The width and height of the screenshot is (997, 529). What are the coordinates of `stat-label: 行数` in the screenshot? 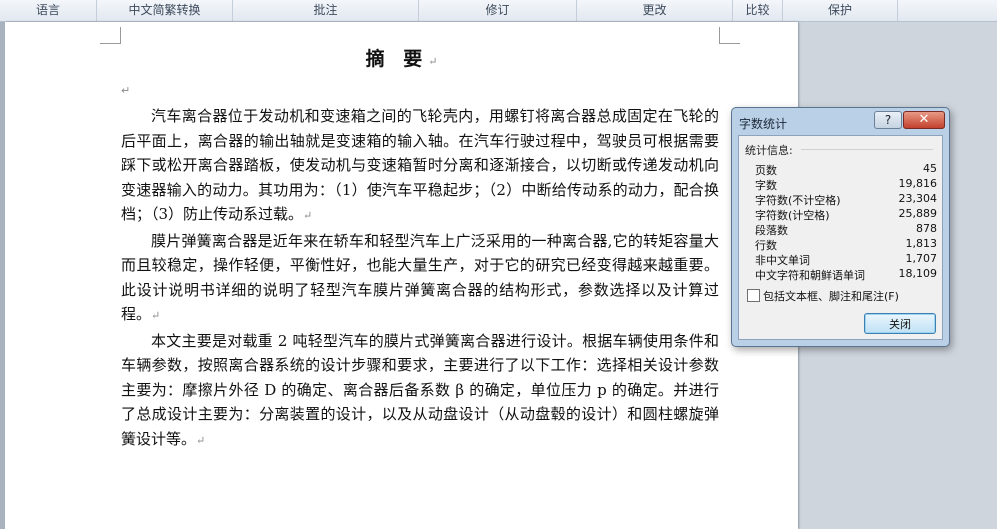 It's located at (766, 245).